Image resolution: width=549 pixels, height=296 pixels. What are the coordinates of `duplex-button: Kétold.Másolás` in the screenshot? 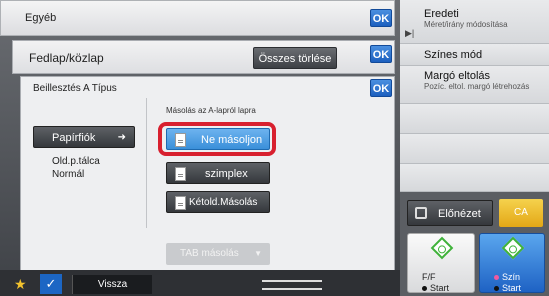 It's located at (218, 202).